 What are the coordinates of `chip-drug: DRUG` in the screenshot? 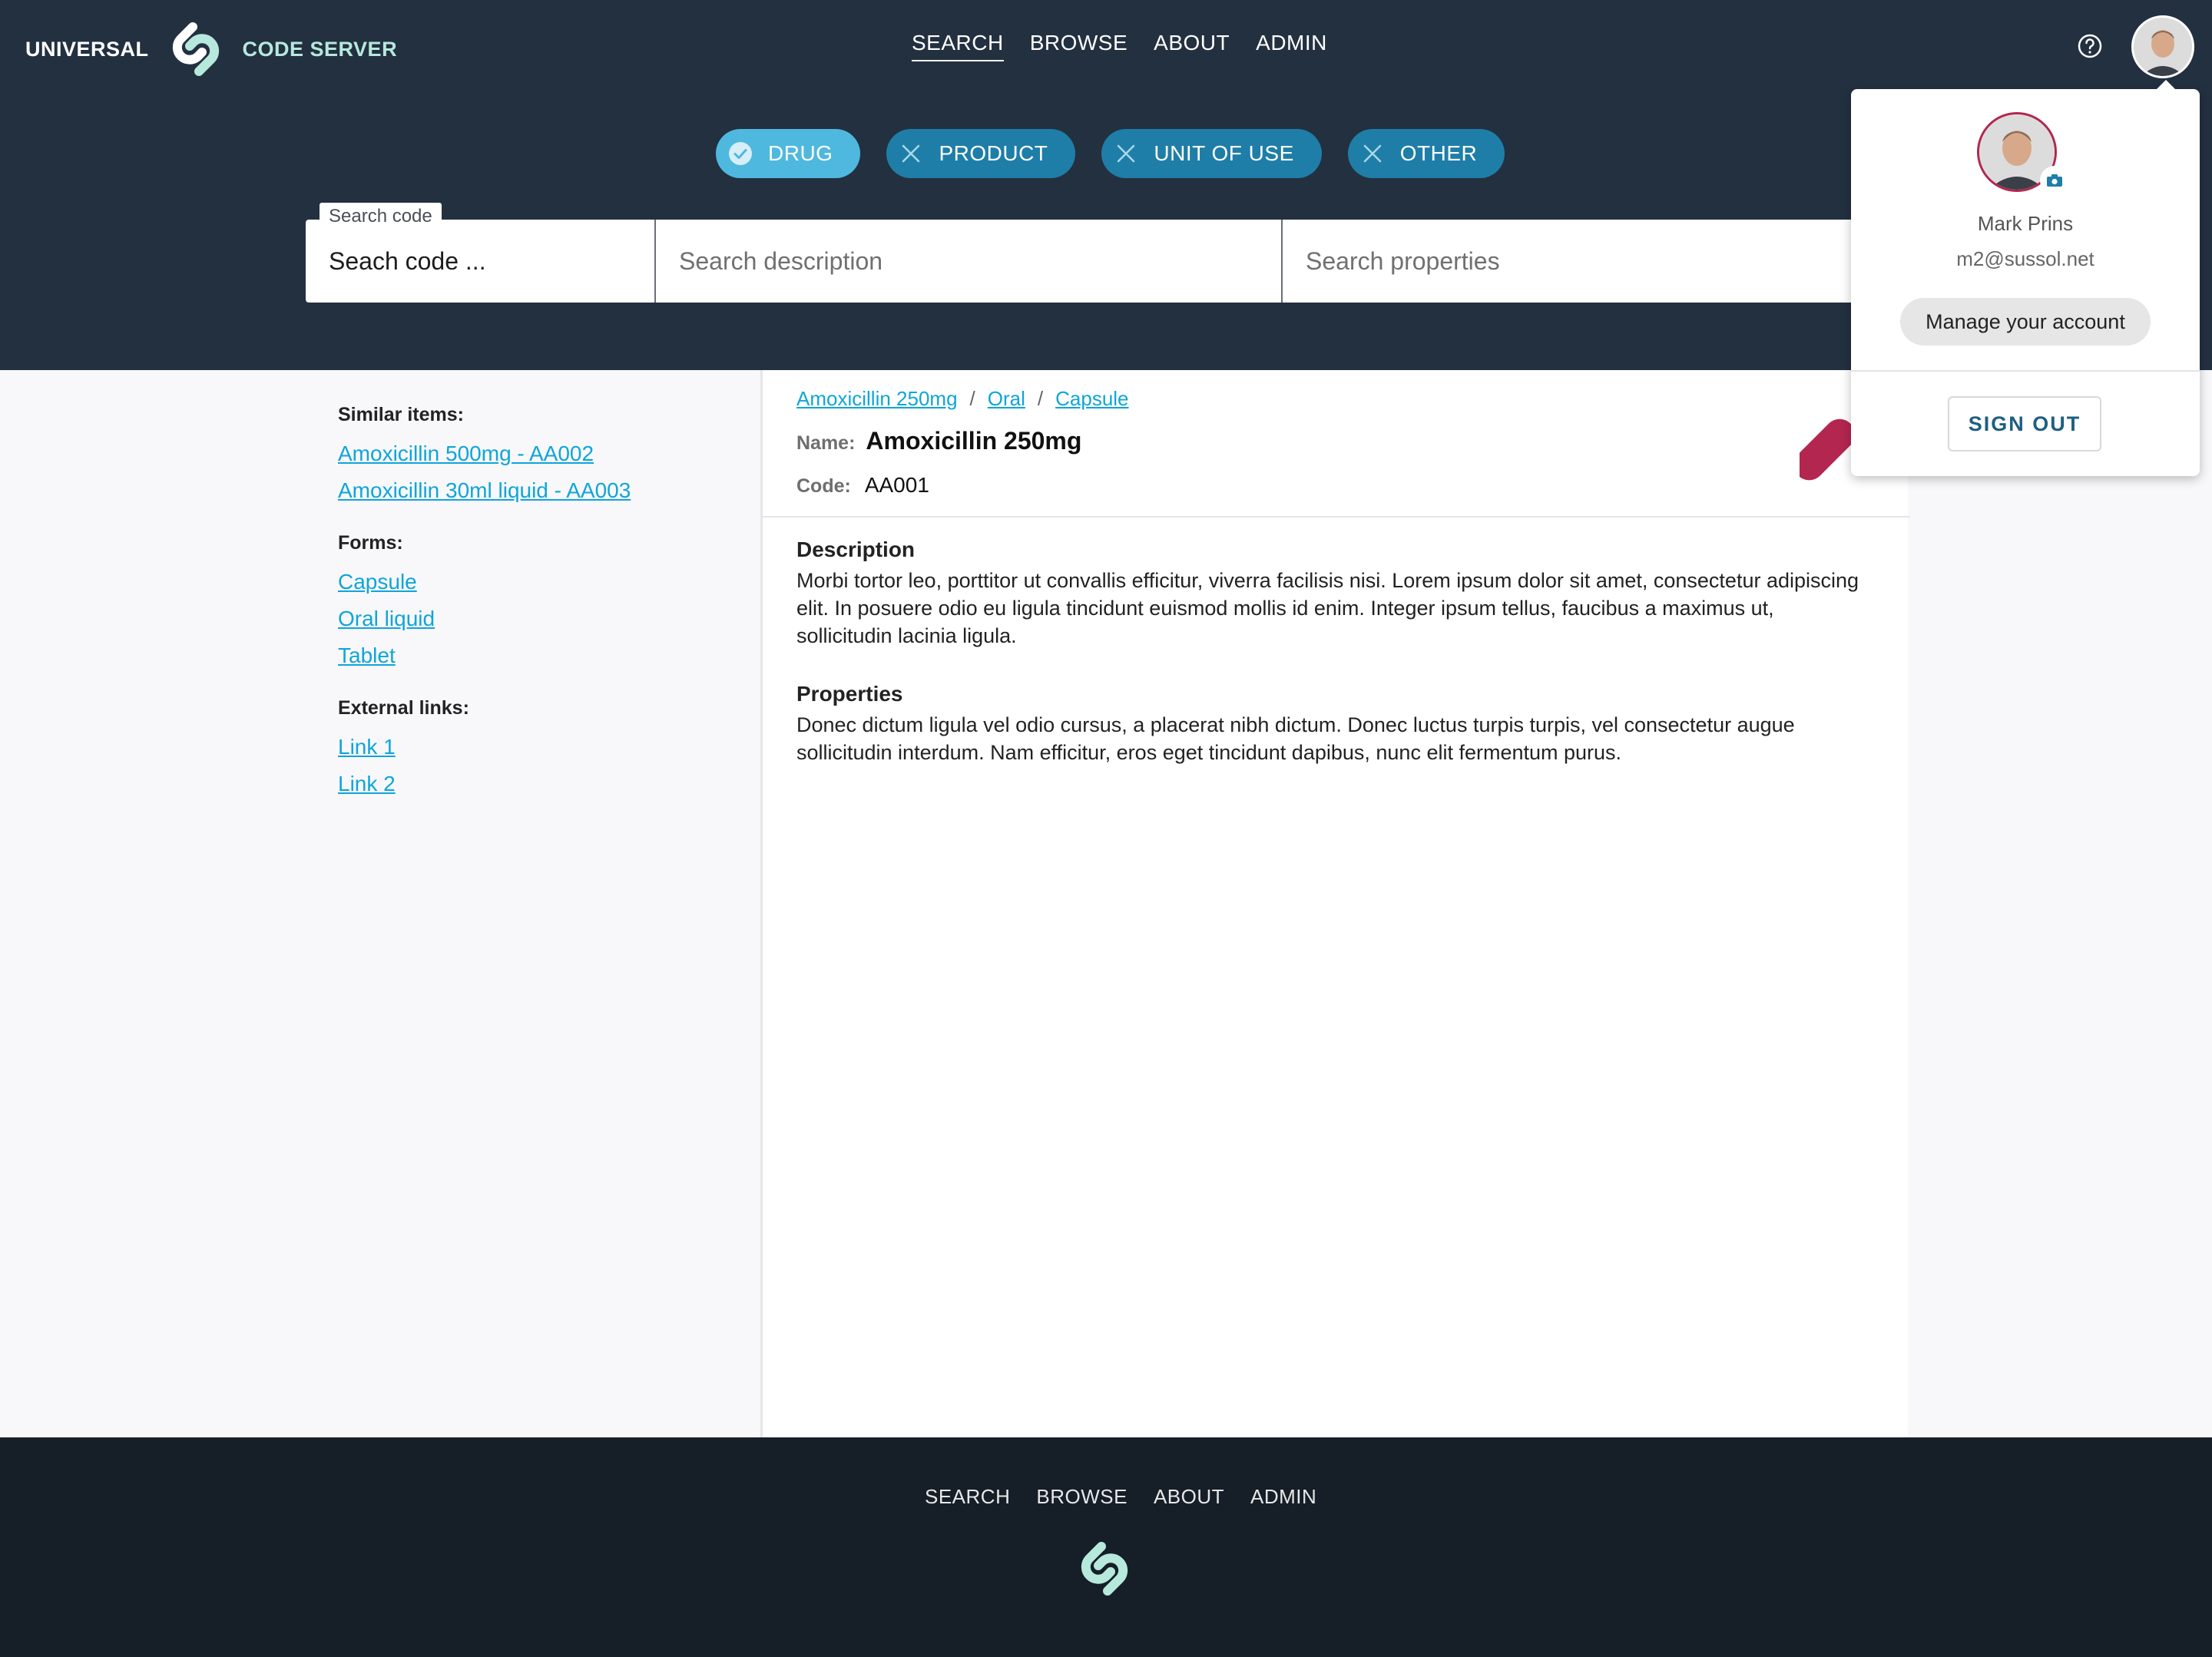 It's located at (789, 153).